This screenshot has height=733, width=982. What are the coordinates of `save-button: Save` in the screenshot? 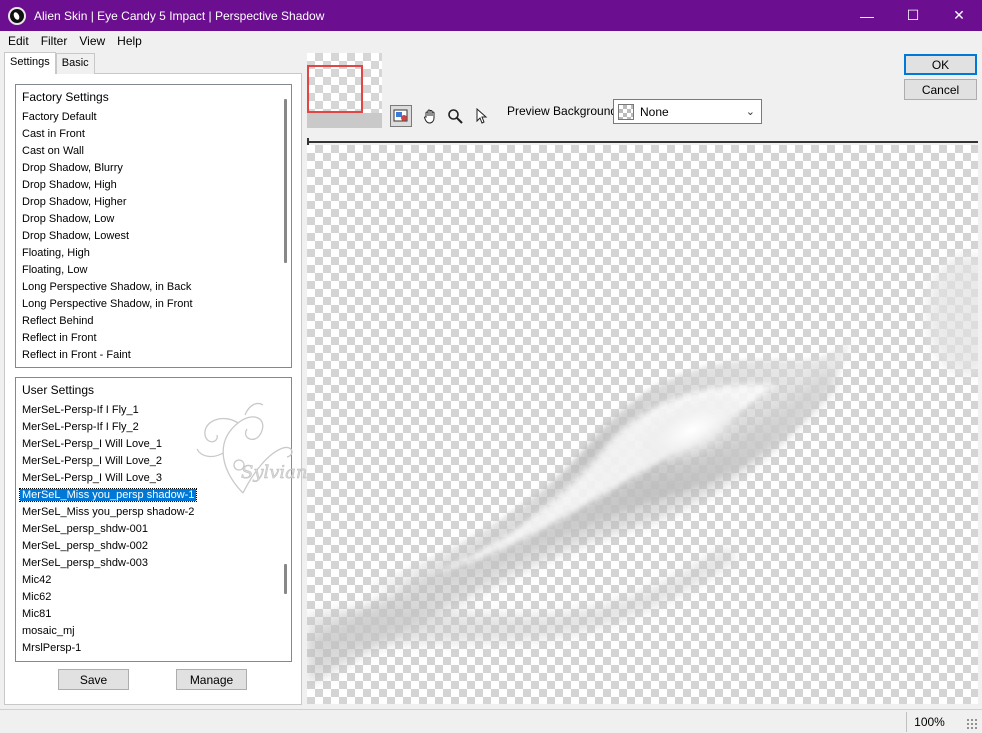 It's located at (93, 679).